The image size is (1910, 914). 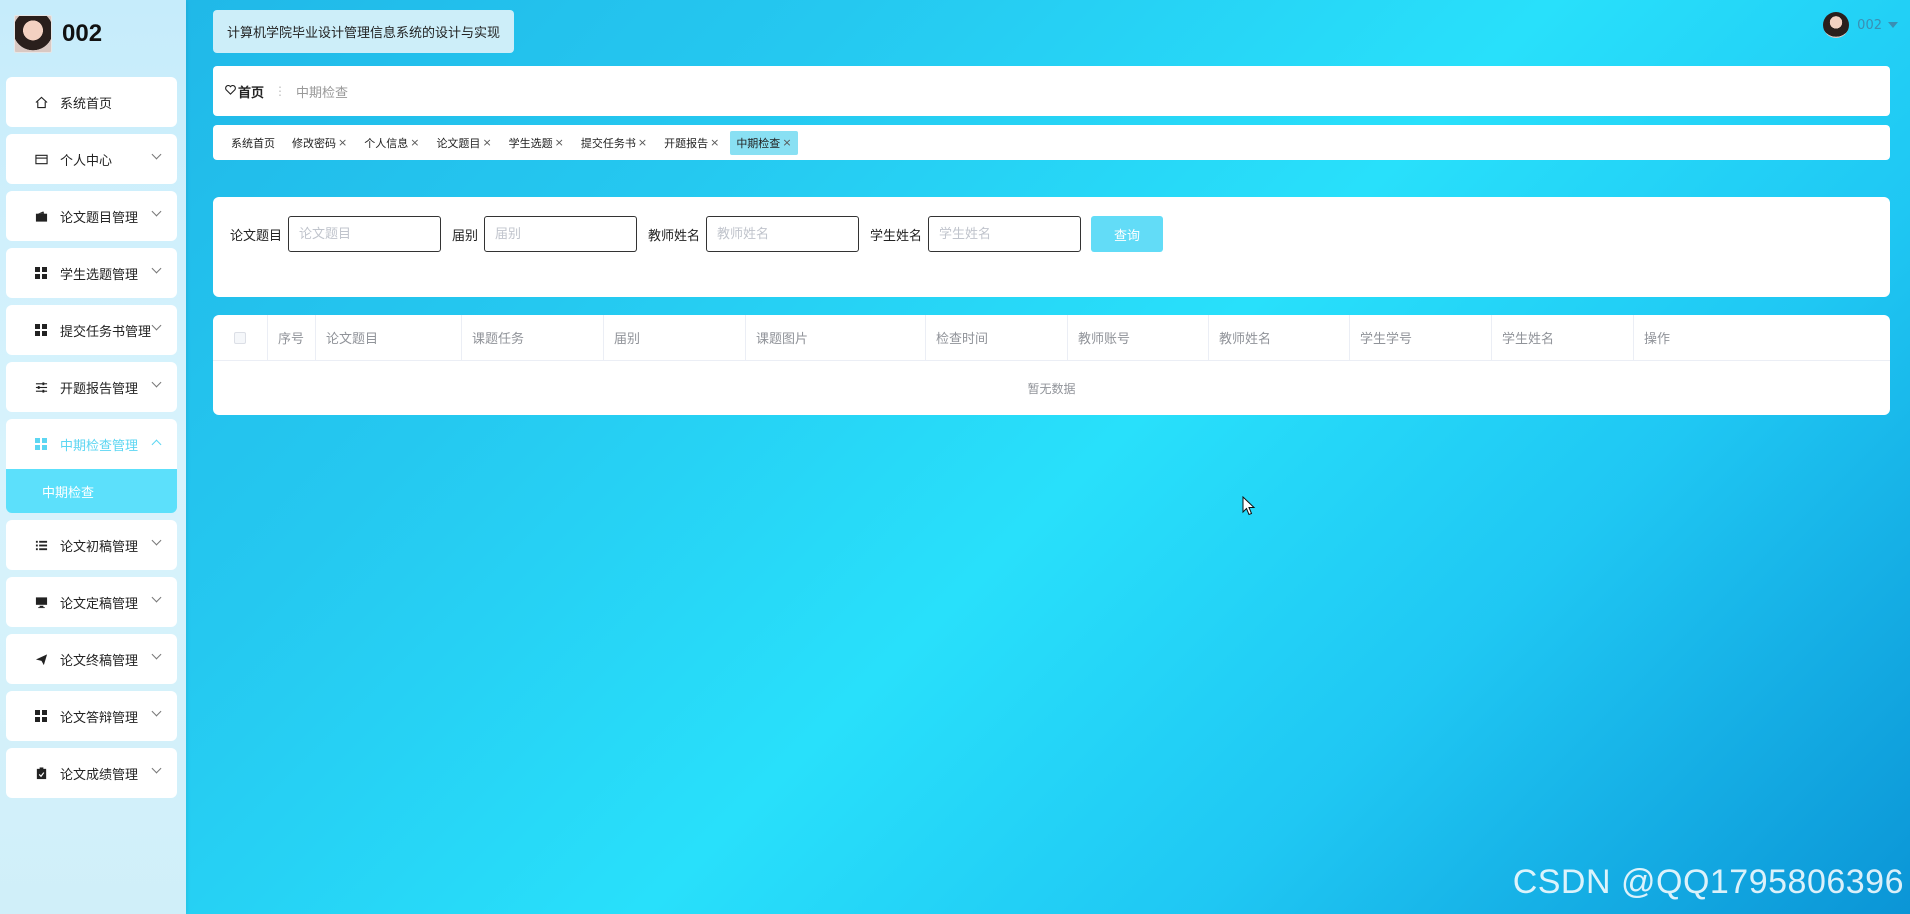 I want to click on sidebar-item-task-book: 提交任务书管理, so click(x=91, y=330).